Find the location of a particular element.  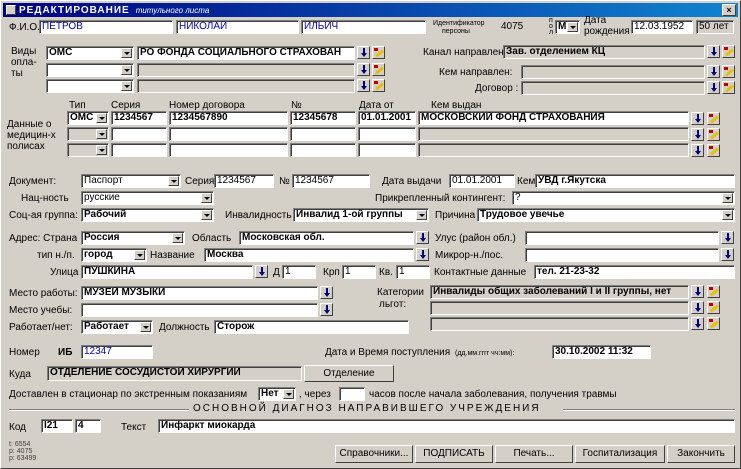

sex-select: М is located at coordinates (567, 27).